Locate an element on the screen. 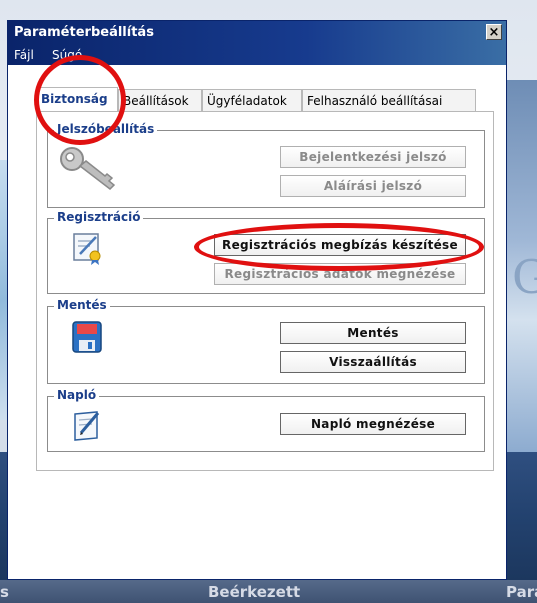 Image resolution: width=537 pixels, height=603 pixels. bottom-navigation: s Beérkezett Para is located at coordinates (268, 591).